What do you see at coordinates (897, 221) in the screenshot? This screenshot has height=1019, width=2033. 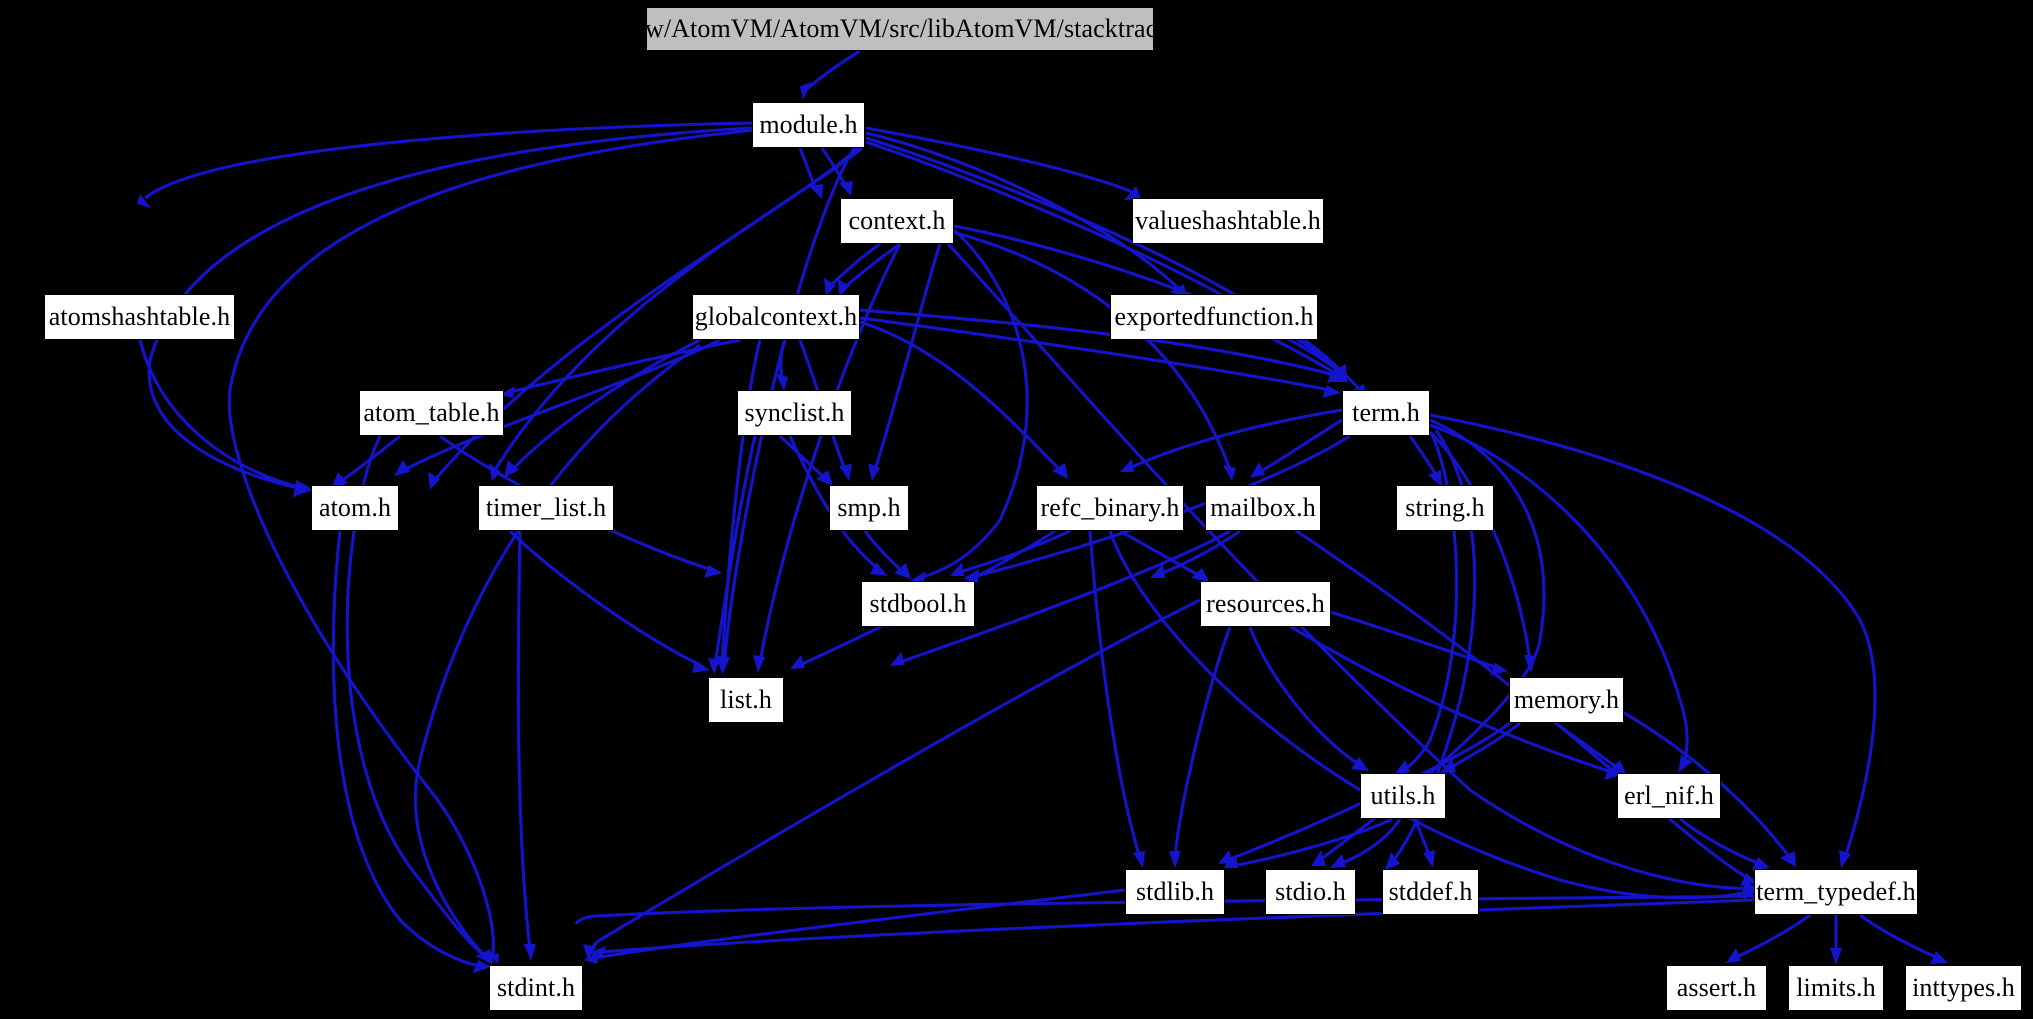 I see `graph-node-context: context.h` at bounding box center [897, 221].